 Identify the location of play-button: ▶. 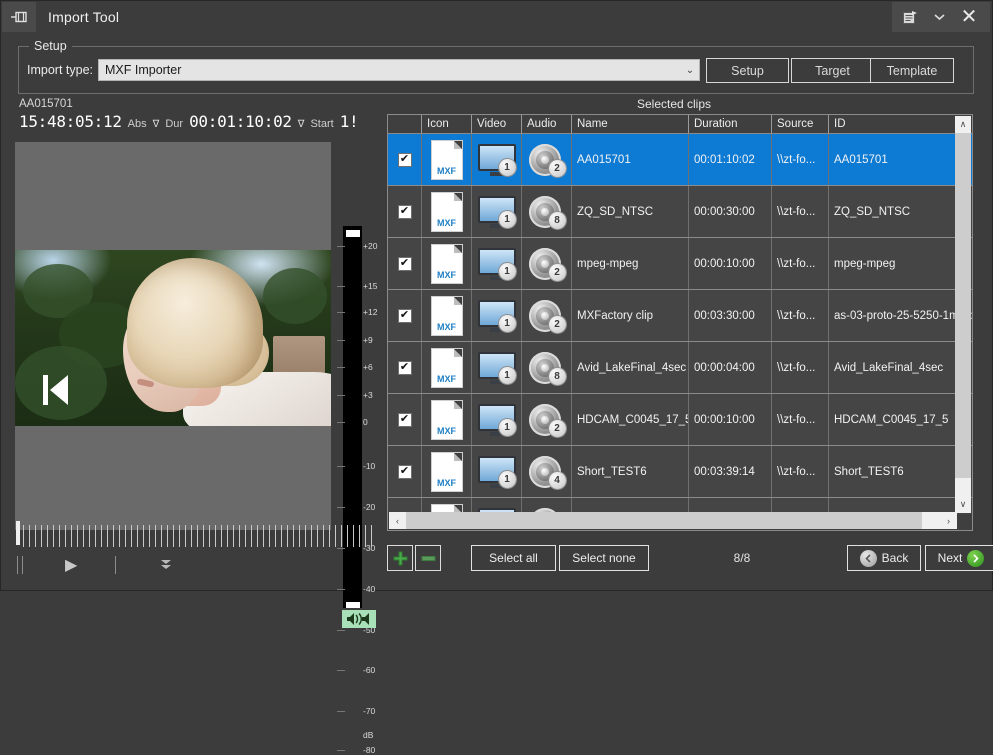
(71, 565).